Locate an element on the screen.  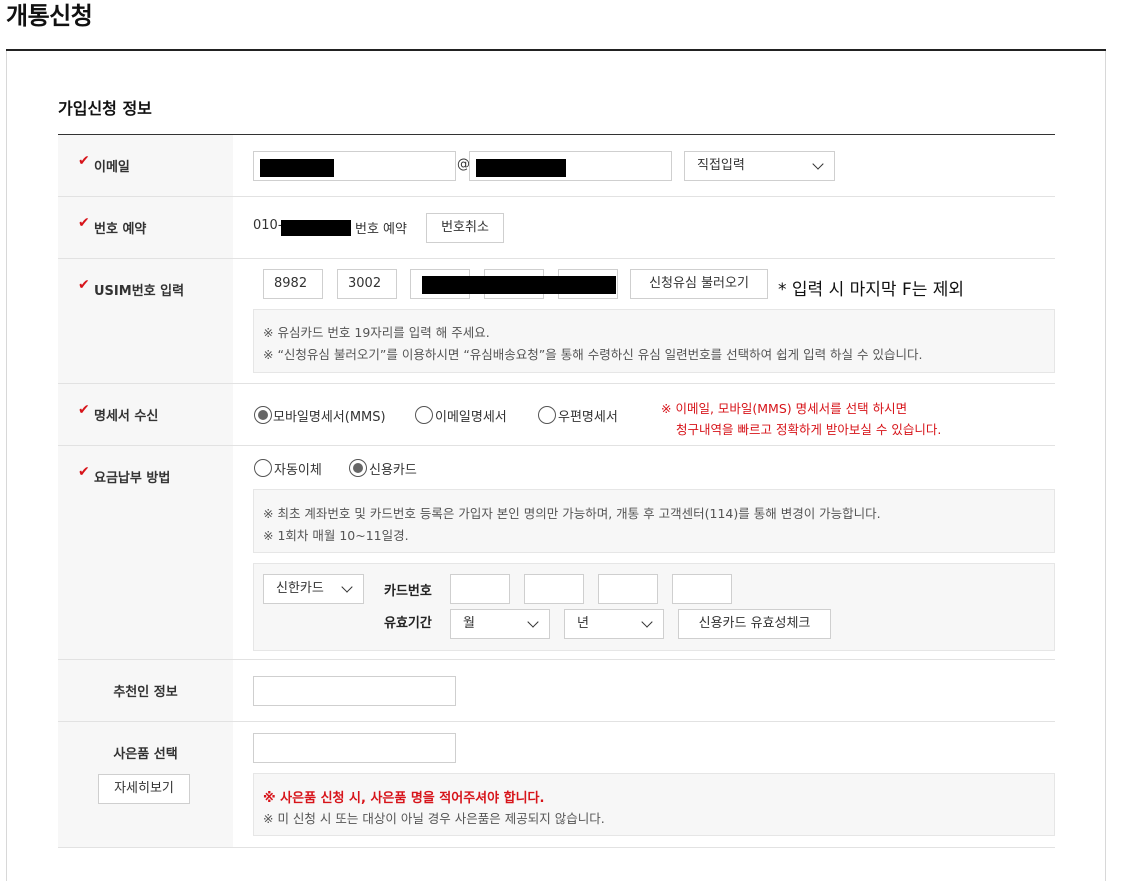
label-cell: 추천인 정보 is located at coordinates (145, 690).